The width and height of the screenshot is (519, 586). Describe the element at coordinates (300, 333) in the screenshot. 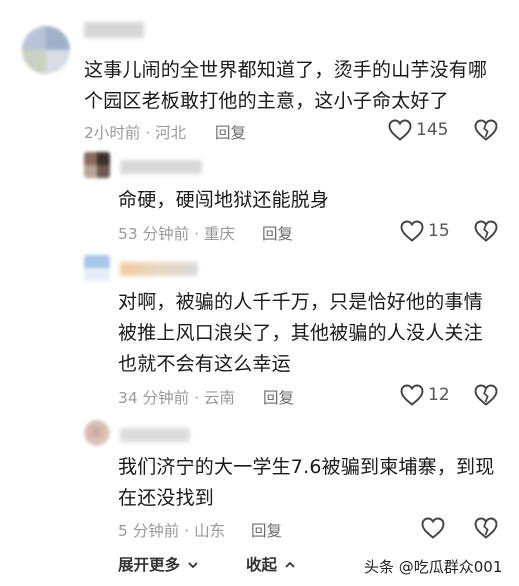

I see `comment-line: 被推上风口浪尖了，其他被骗的人没人关注` at that location.